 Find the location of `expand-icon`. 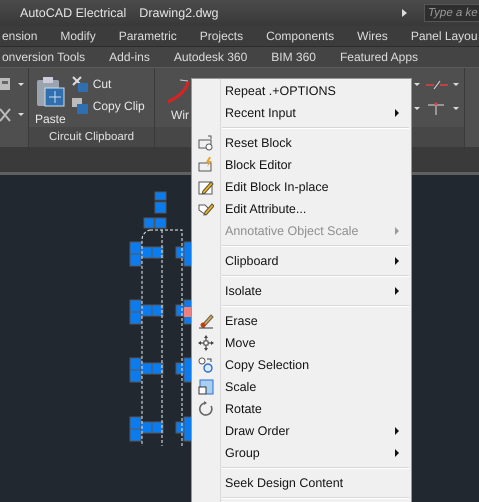

expand-icon is located at coordinates (404, 13).